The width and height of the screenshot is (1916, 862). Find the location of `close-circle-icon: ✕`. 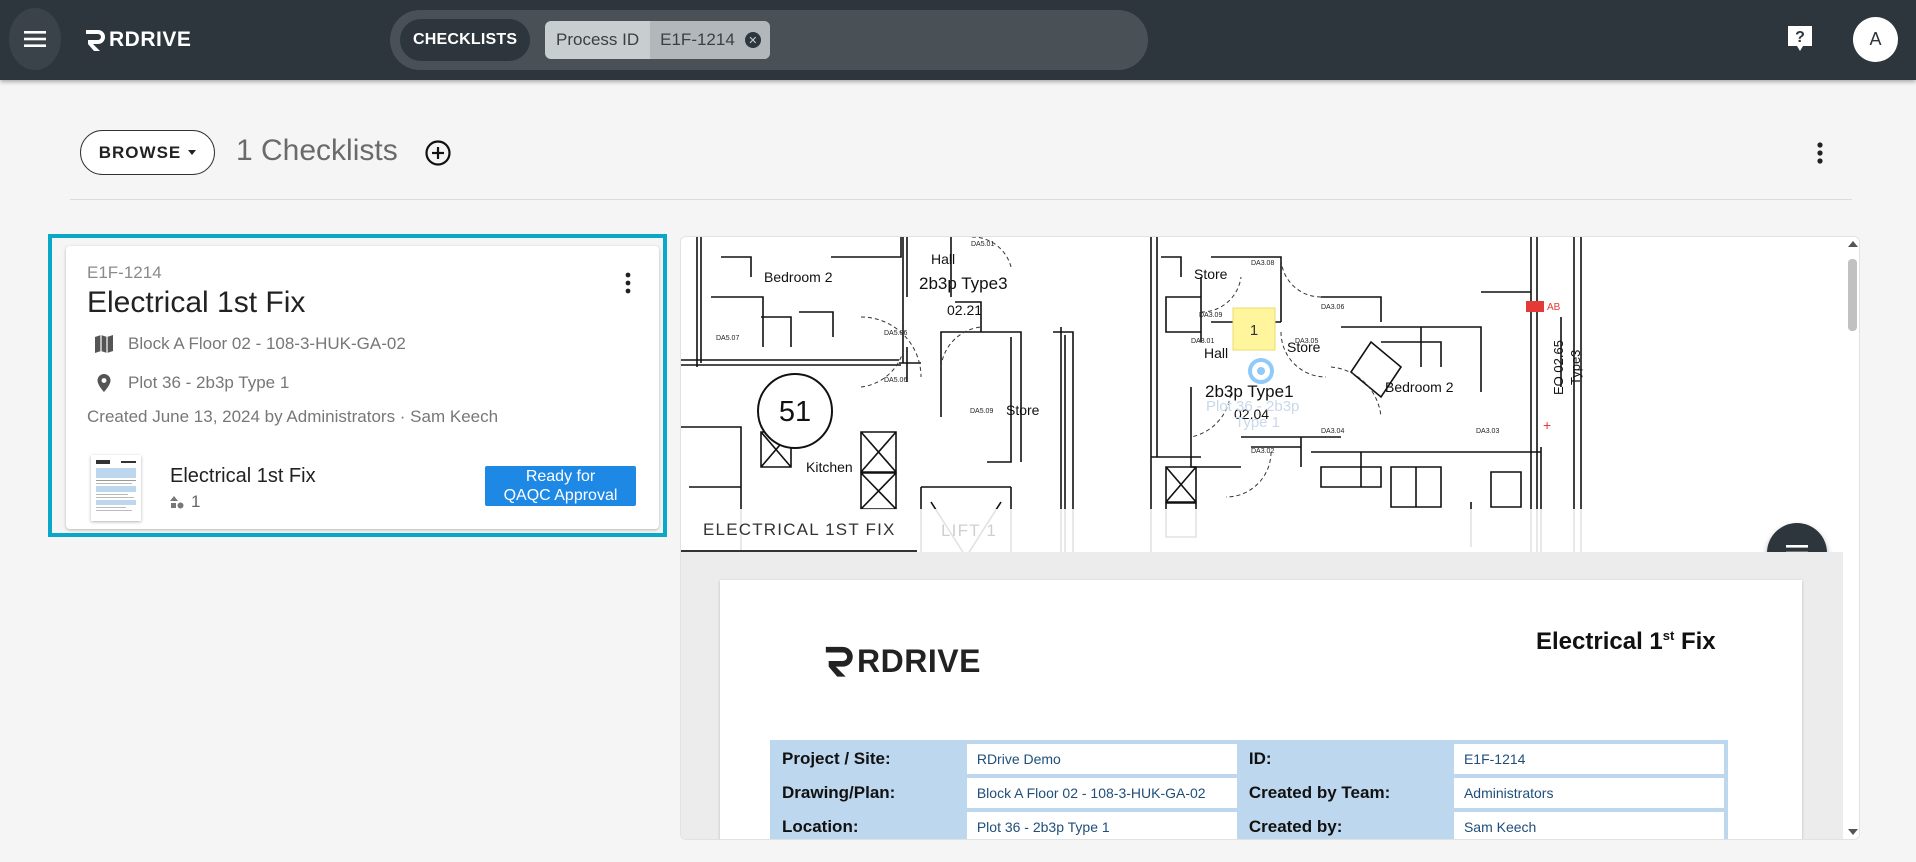

close-circle-icon: ✕ is located at coordinates (752, 40).